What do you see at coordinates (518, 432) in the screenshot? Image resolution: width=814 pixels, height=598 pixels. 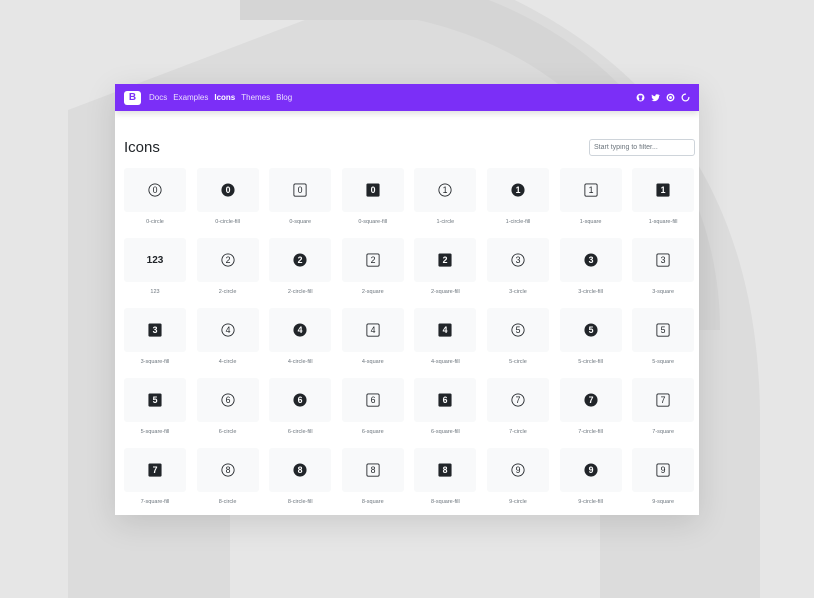 I see `icon-label: 7-circle` at bounding box center [518, 432].